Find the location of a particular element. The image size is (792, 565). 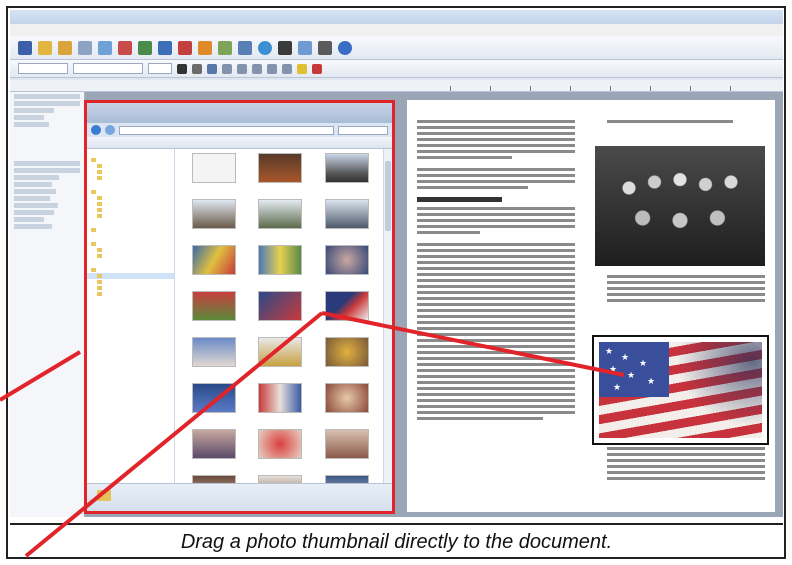

open-icon is located at coordinates (45, 47).